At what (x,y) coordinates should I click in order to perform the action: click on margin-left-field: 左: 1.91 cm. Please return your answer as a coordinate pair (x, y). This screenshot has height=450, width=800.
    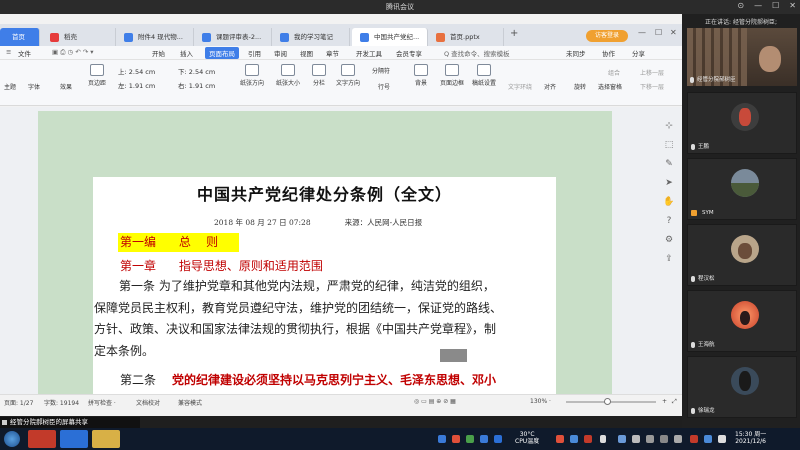
    Looking at the image, I should click on (136, 85).